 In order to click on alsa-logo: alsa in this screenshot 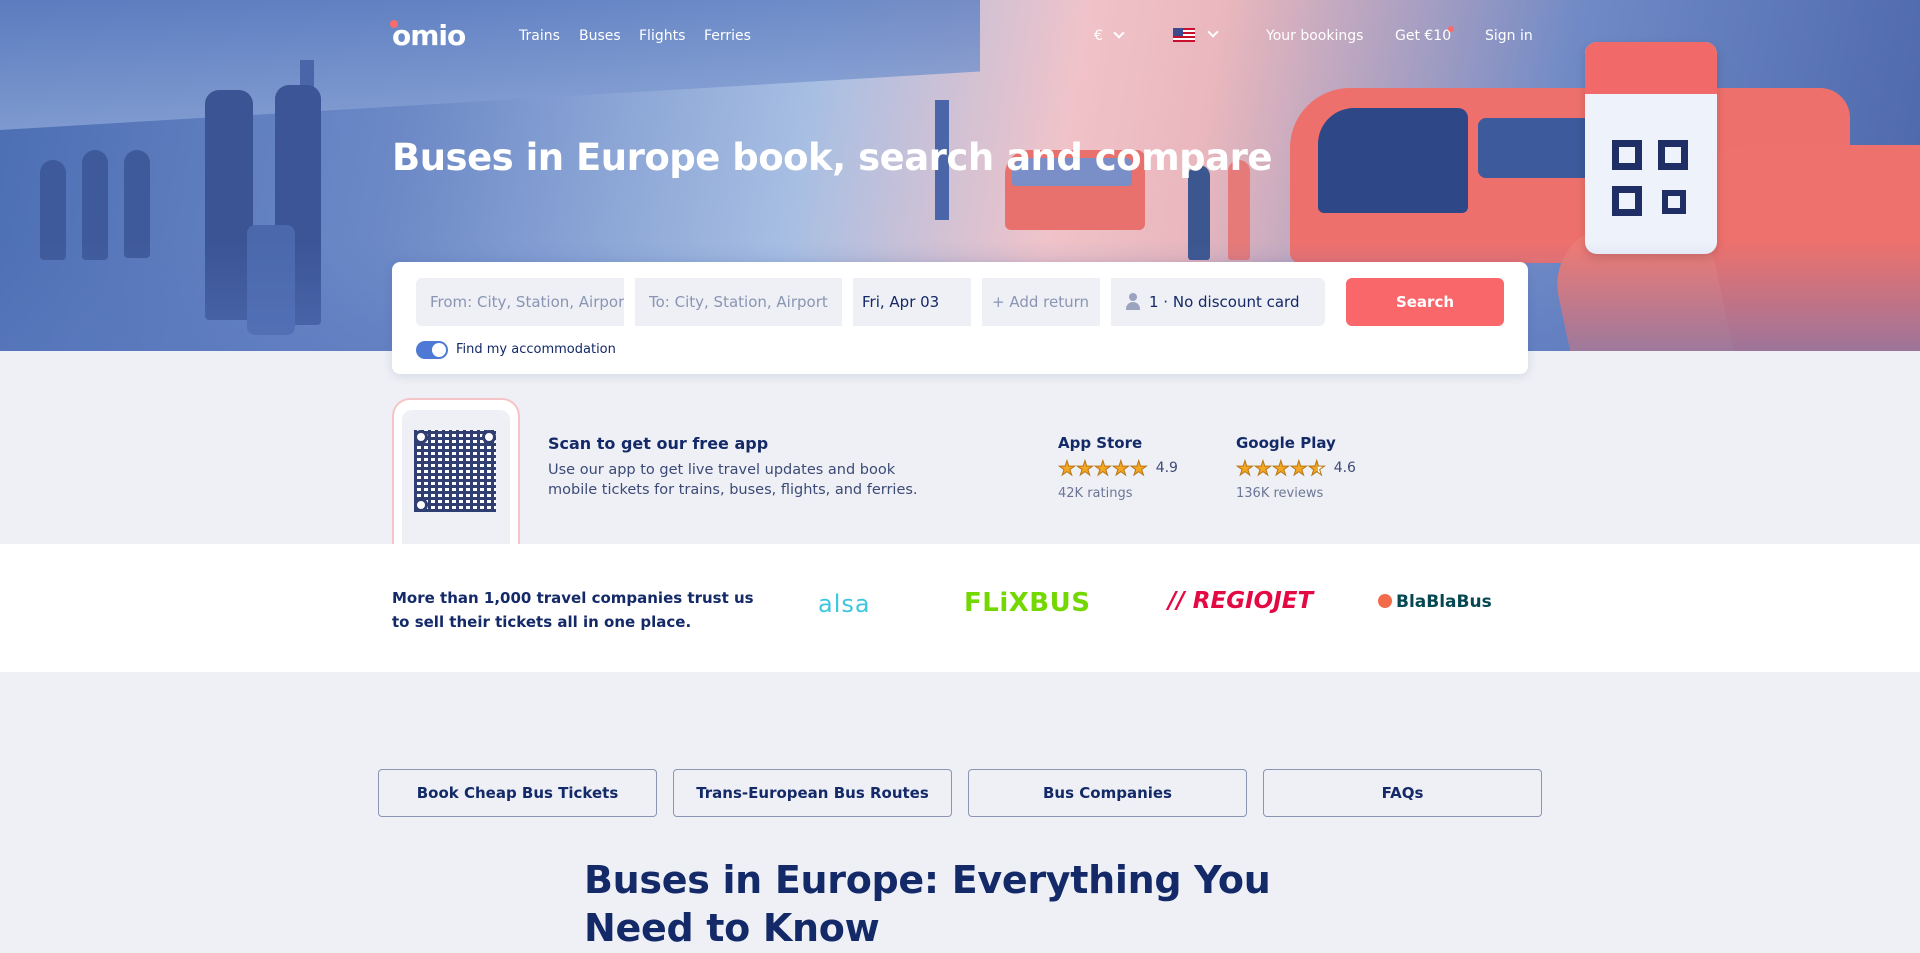, I will do `click(844, 604)`.